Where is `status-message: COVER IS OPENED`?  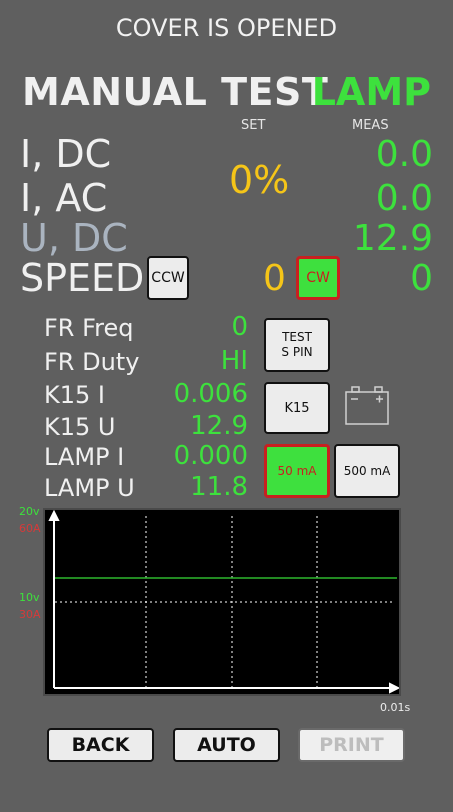
status-message: COVER IS OPENED is located at coordinates (226, 28).